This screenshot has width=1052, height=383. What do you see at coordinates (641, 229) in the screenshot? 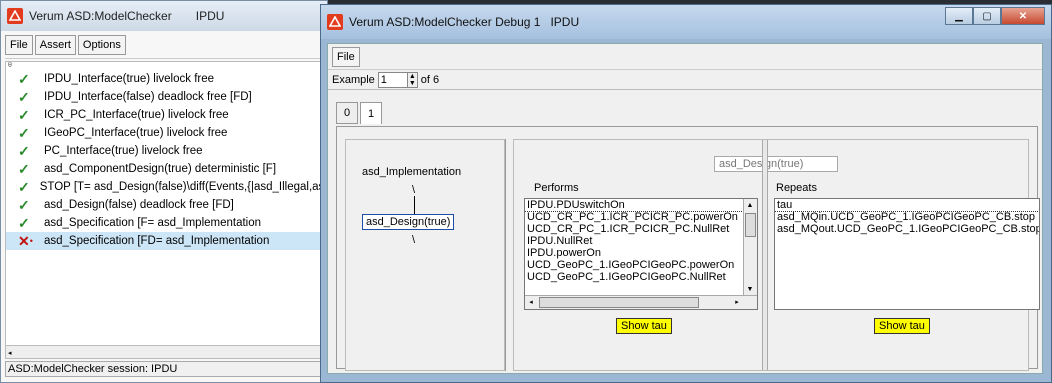
I see `performs-item: UCD_CR_PC_1.ICR_PCICR_PC.NullRet` at bounding box center [641, 229].